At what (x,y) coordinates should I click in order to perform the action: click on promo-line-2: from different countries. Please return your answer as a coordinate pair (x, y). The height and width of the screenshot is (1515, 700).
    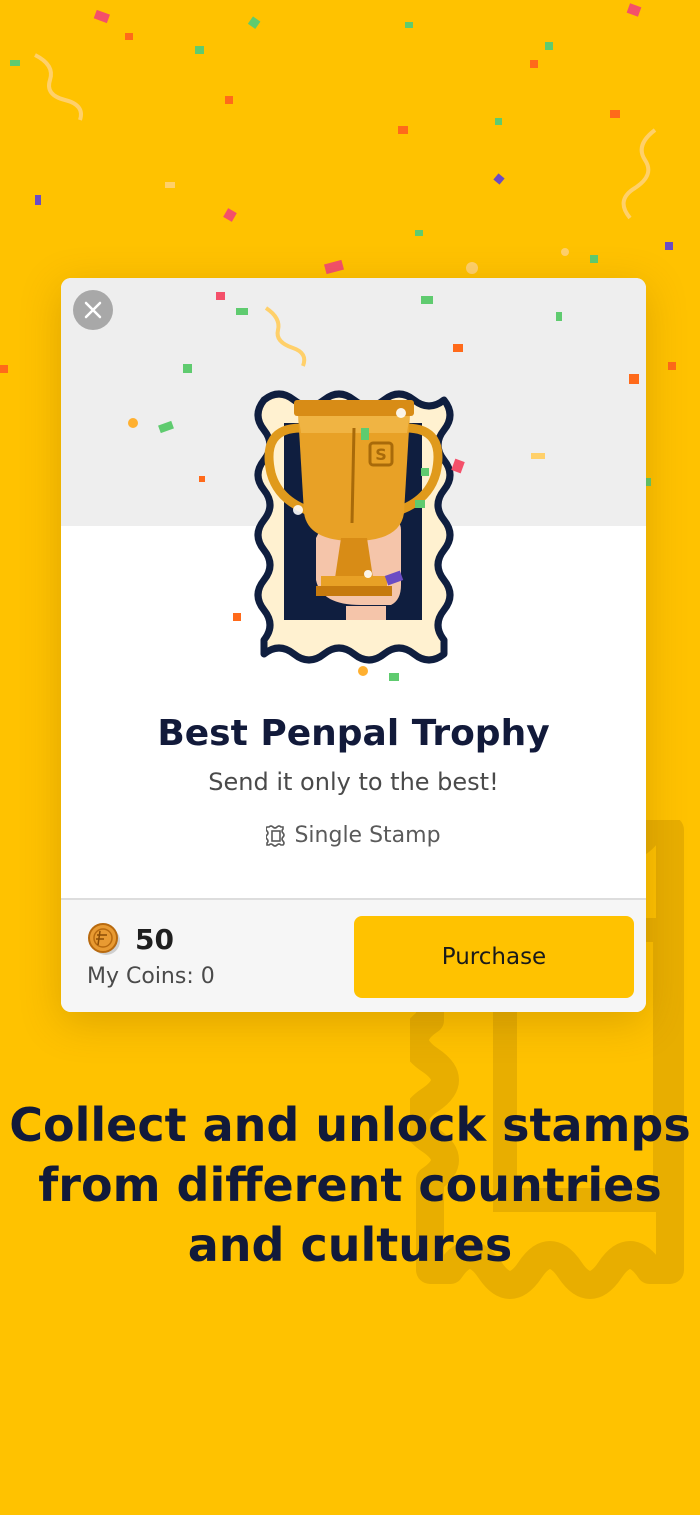
    Looking at the image, I should click on (350, 1185).